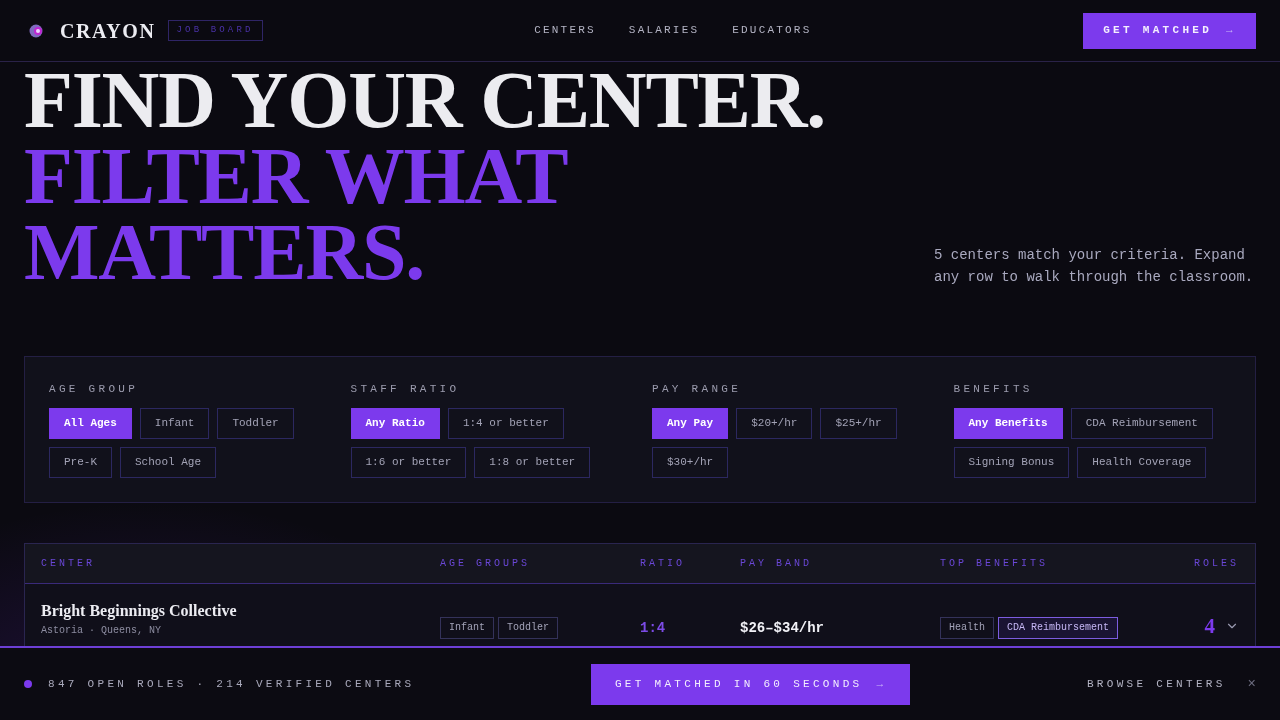 Image resolution: width=1280 pixels, height=720 pixels. Describe the element at coordinates (225, 252) in the screenshot. I see `hero-heading-line: MATTERS.` at that location.